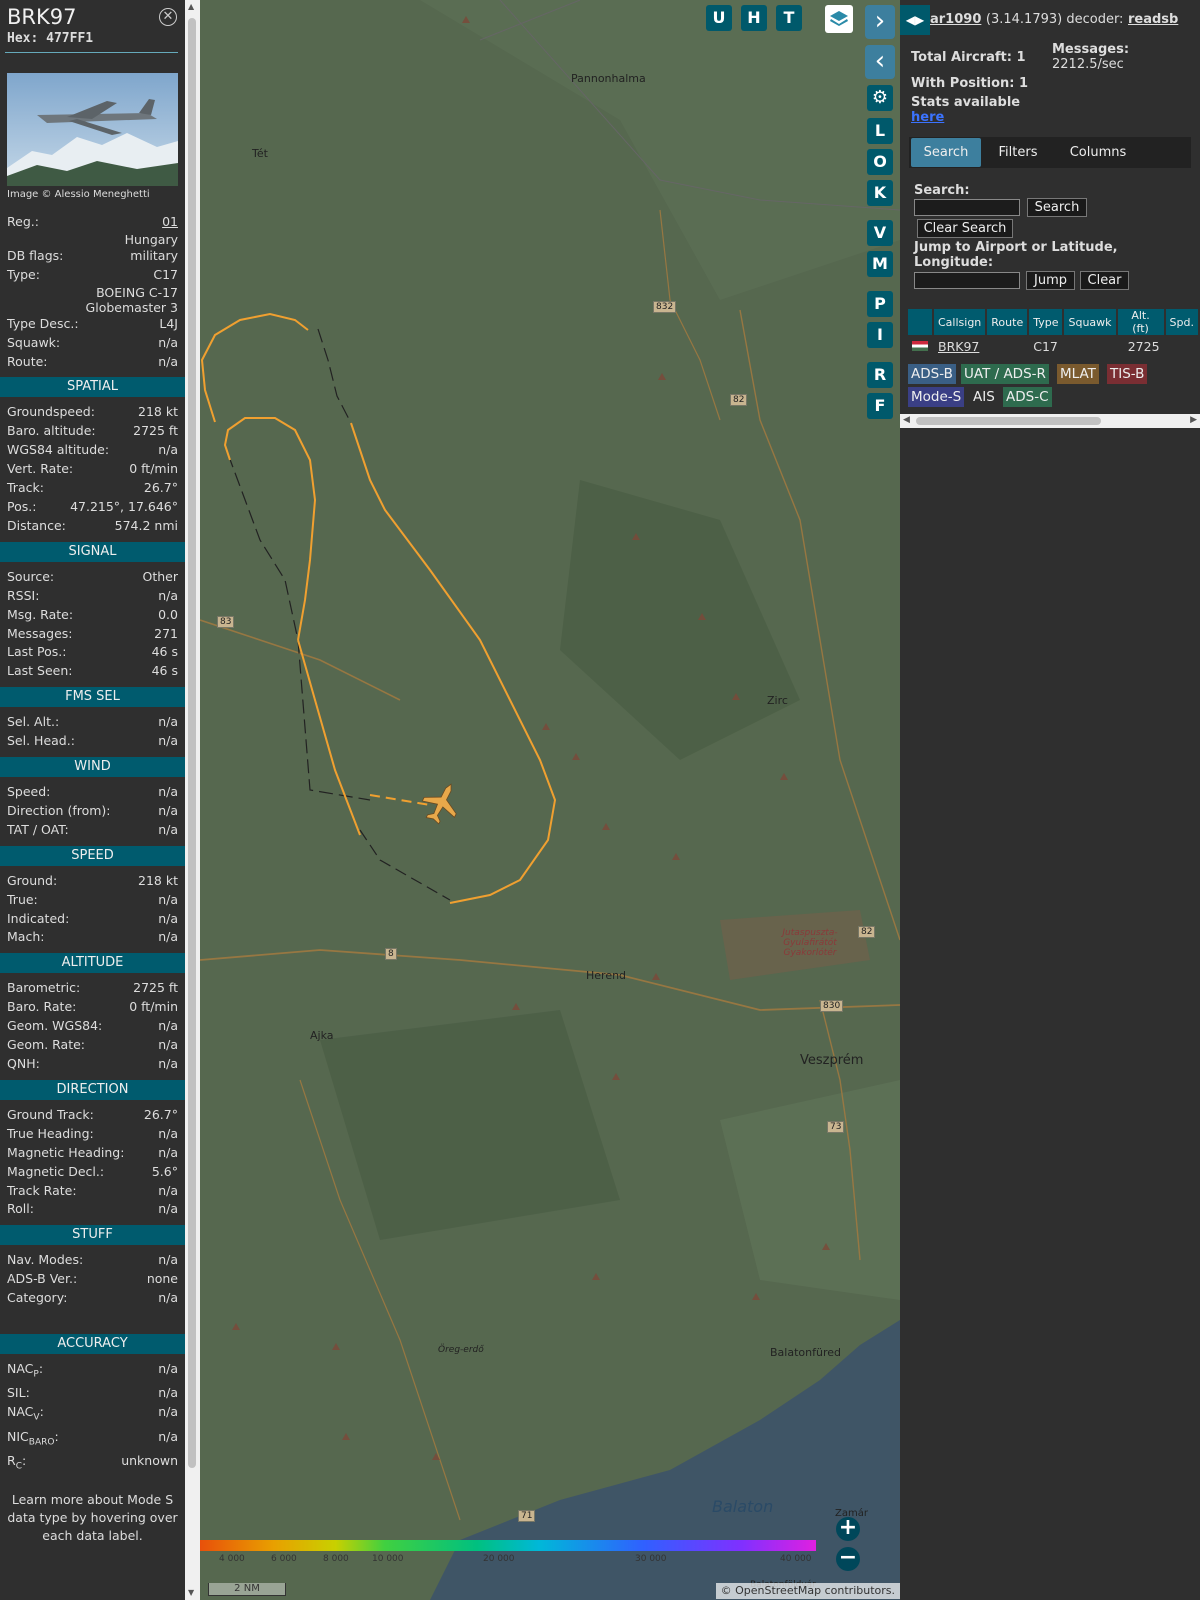 This screenshot has width=1200, height=1600. I want to click on detail-label: TAT / OAT:, so click(38, 830).